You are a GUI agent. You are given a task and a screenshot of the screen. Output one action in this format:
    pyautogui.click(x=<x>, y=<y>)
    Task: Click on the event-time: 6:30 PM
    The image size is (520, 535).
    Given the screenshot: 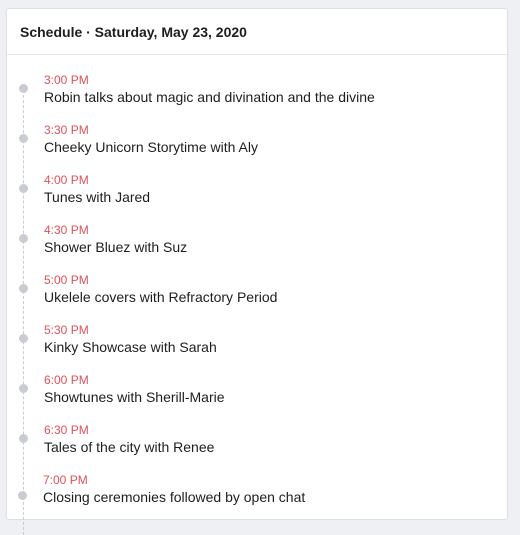 What is the action you would take?
    pyautogui.click(x=66, y=430)
    